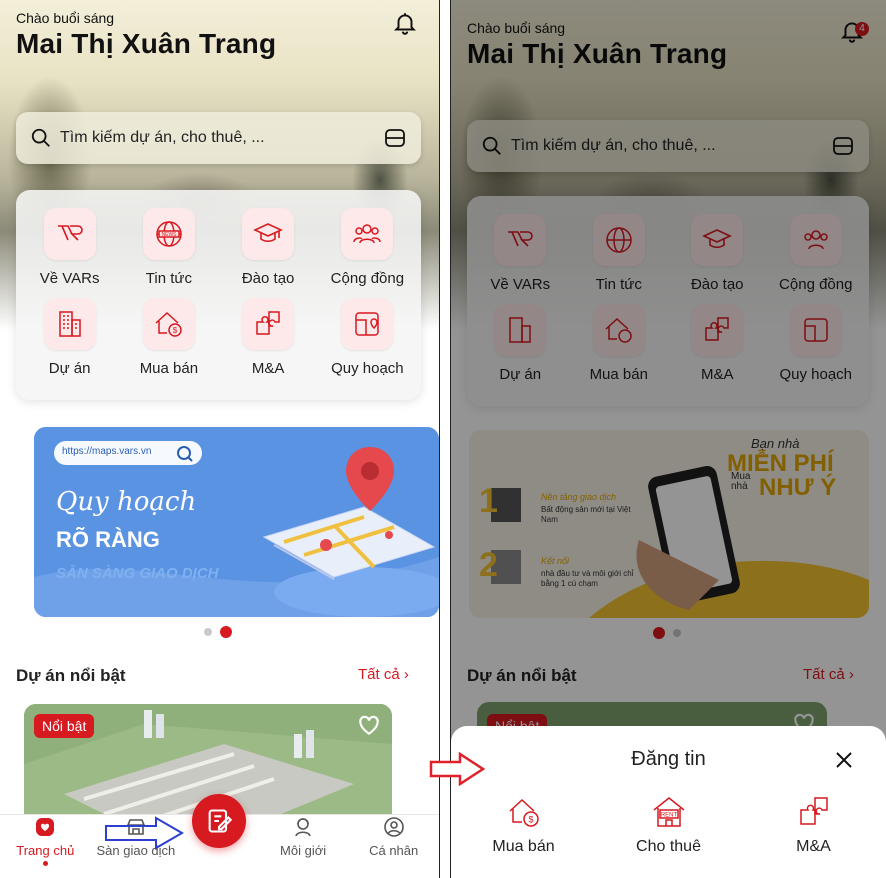 The image size is (886, 878). What do you see at coordinates (405, 23) in the screenshot?
I see `bell-icon` at bounding box center [405, 23].